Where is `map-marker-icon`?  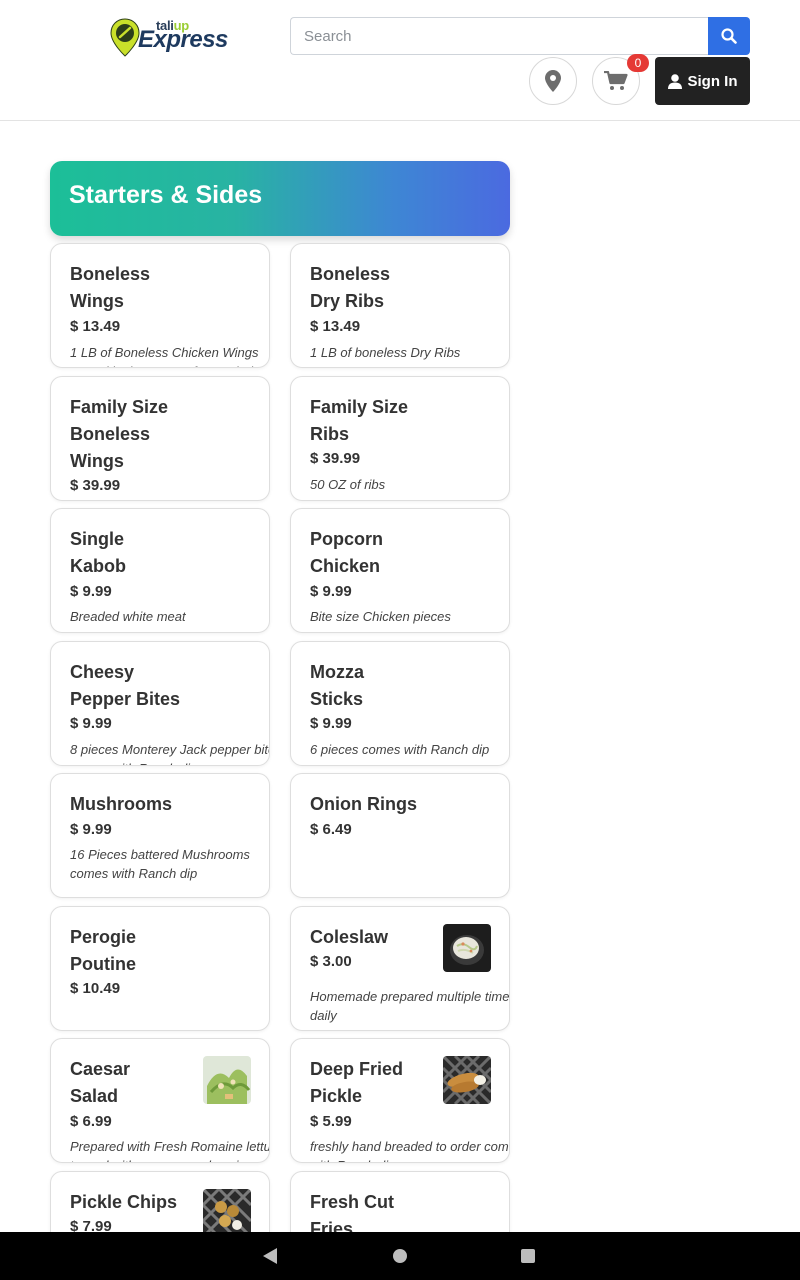
map-marker-icon is located at coordinates (553, 81).